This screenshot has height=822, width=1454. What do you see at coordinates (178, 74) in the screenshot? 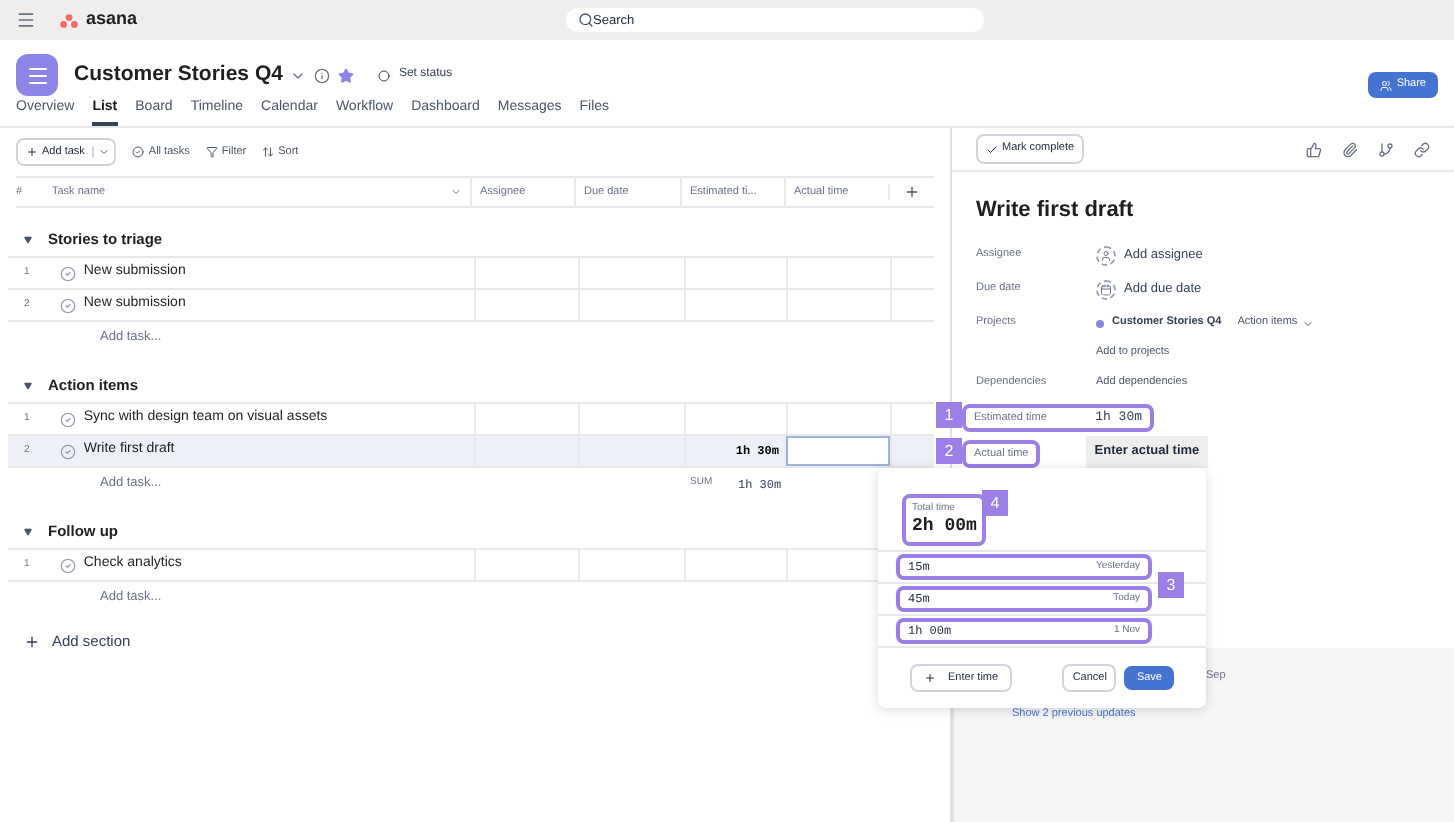
I see `project-title: Customer Stories Q4` at bounding box center [178, 74].